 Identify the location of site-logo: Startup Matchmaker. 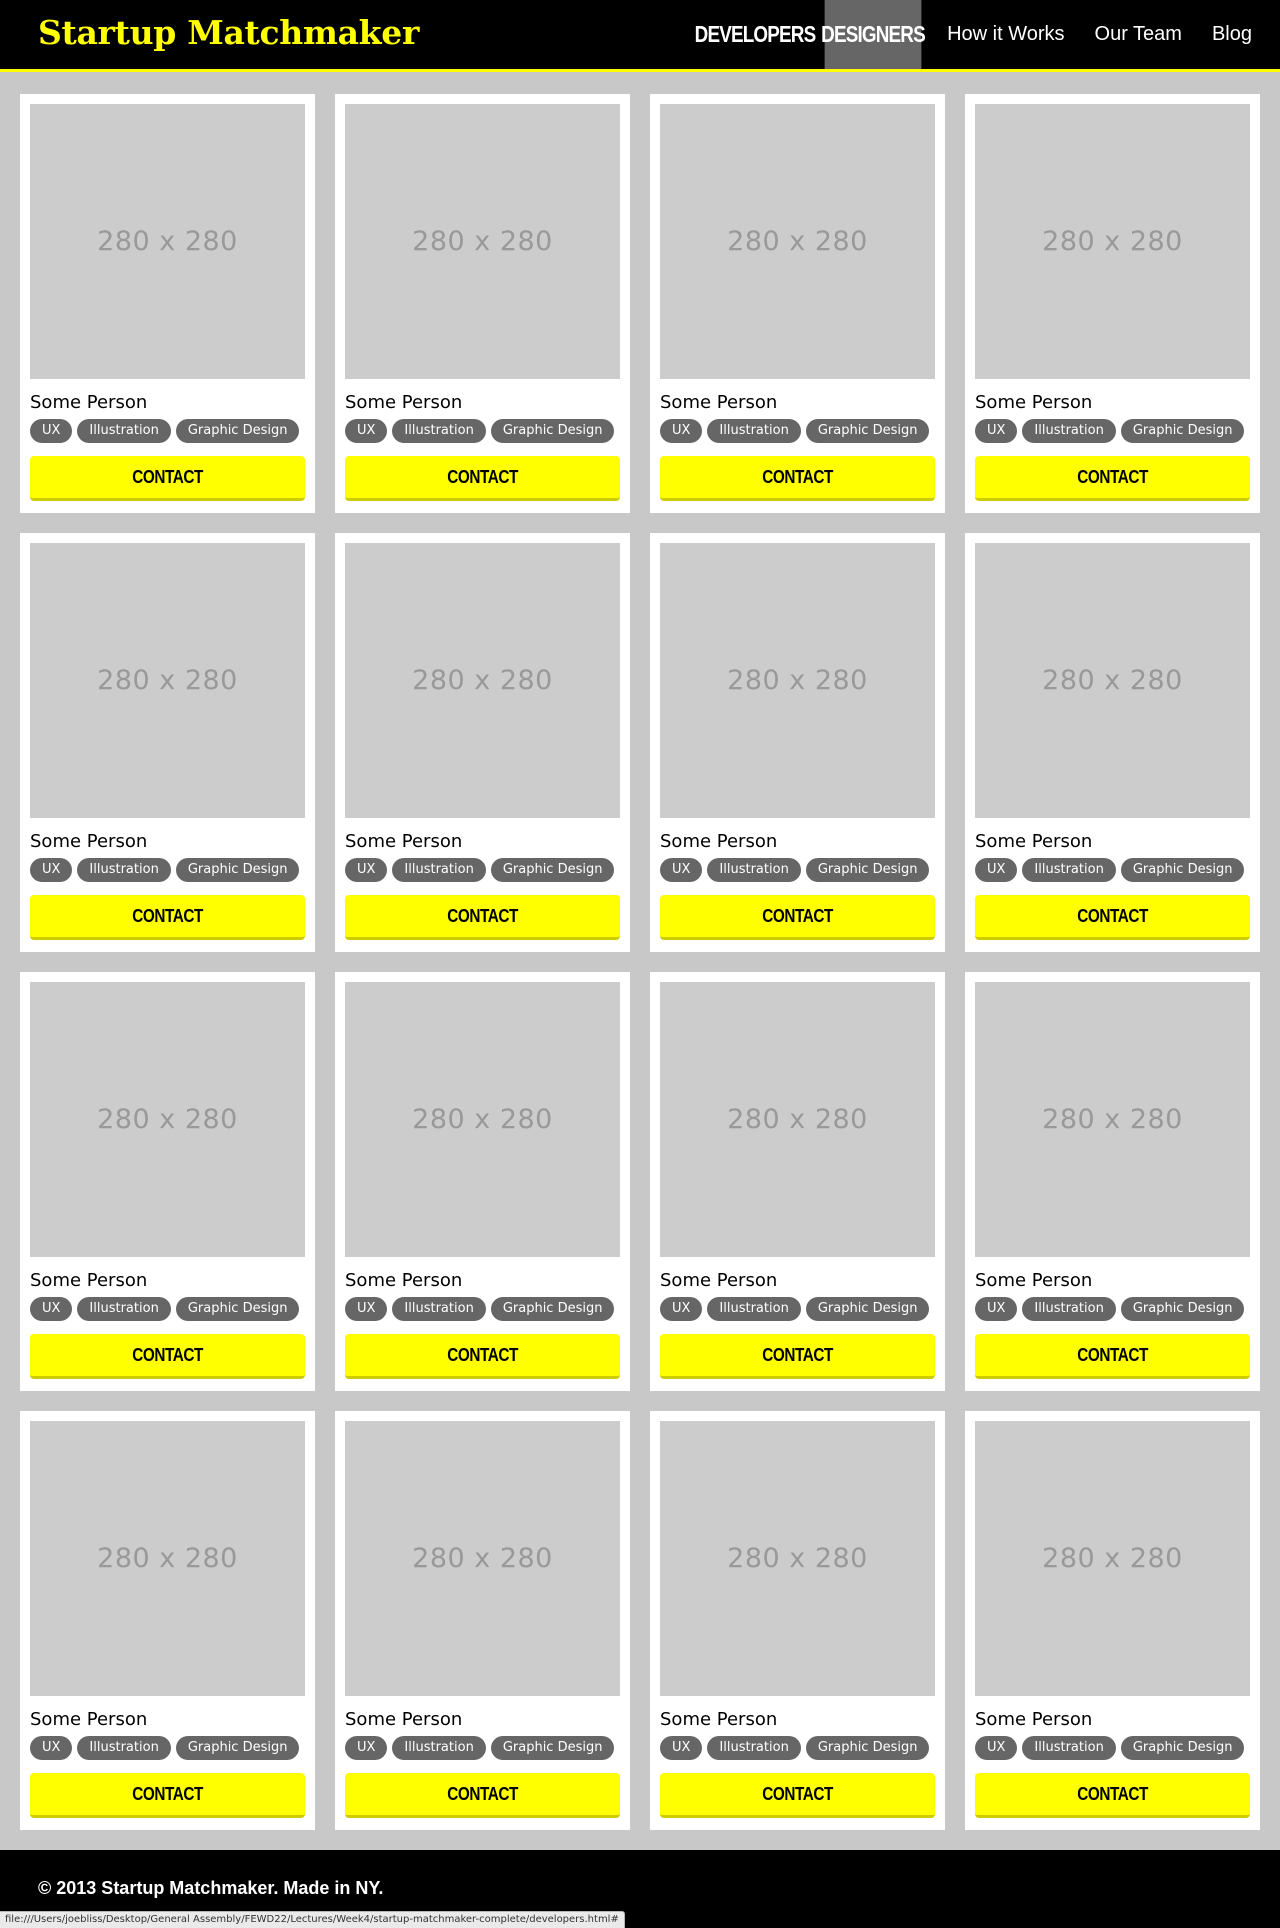
(228, 33).